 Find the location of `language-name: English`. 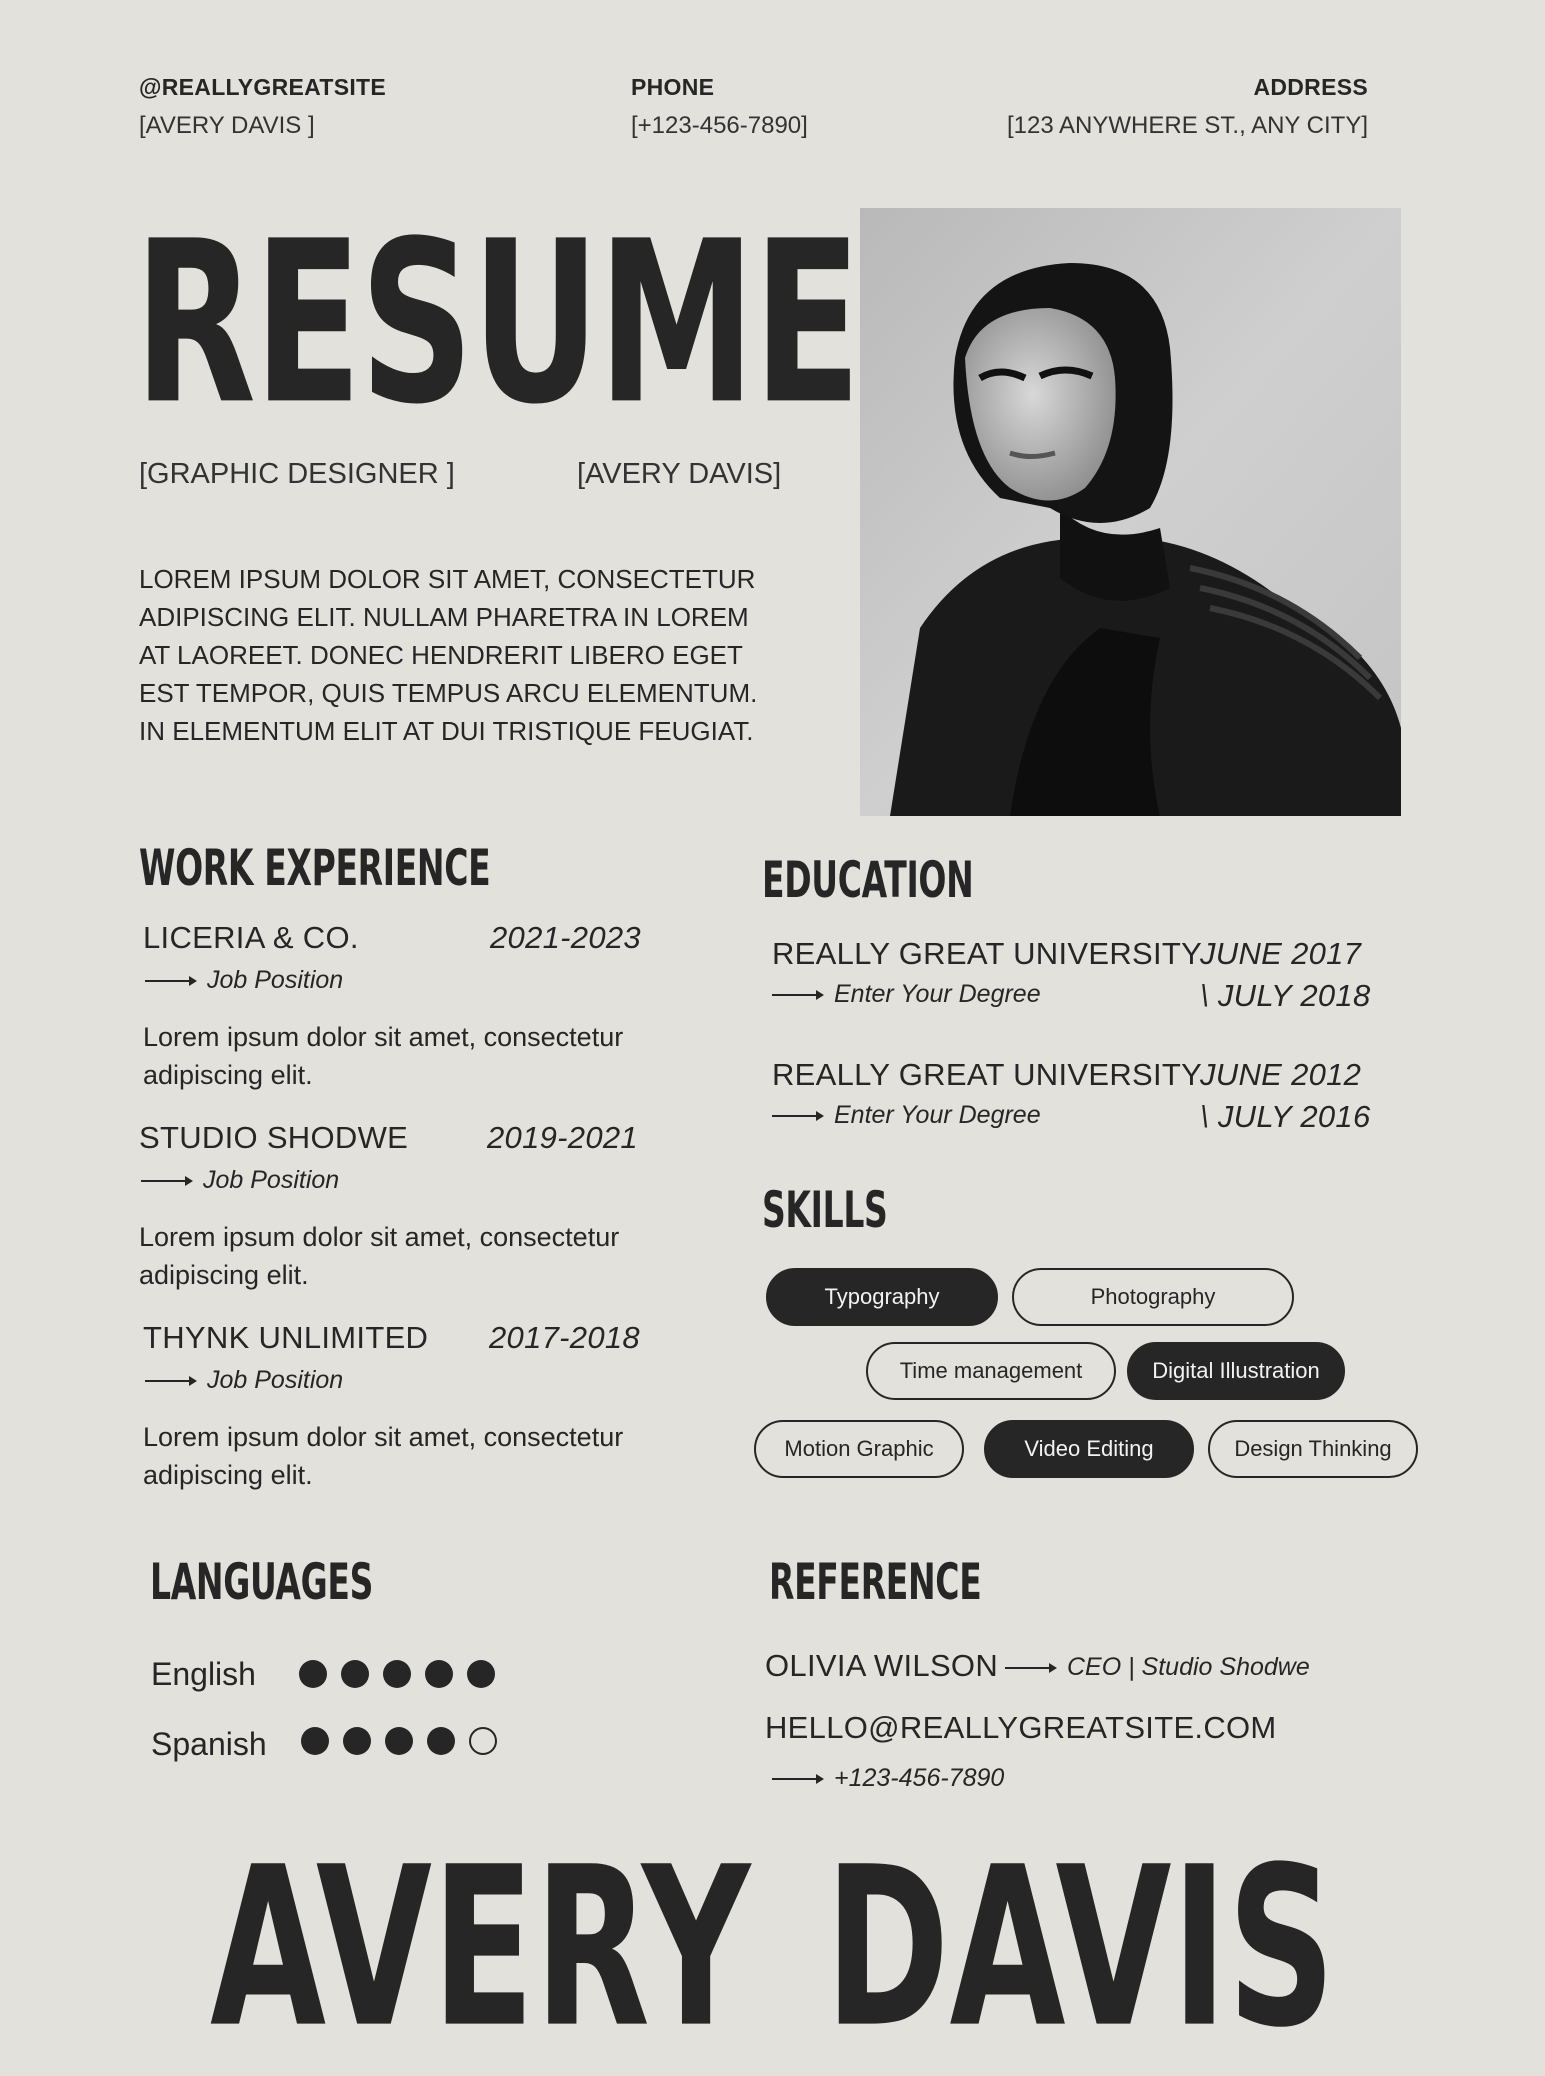

language-name: English is located at coordinates (203, 1674).